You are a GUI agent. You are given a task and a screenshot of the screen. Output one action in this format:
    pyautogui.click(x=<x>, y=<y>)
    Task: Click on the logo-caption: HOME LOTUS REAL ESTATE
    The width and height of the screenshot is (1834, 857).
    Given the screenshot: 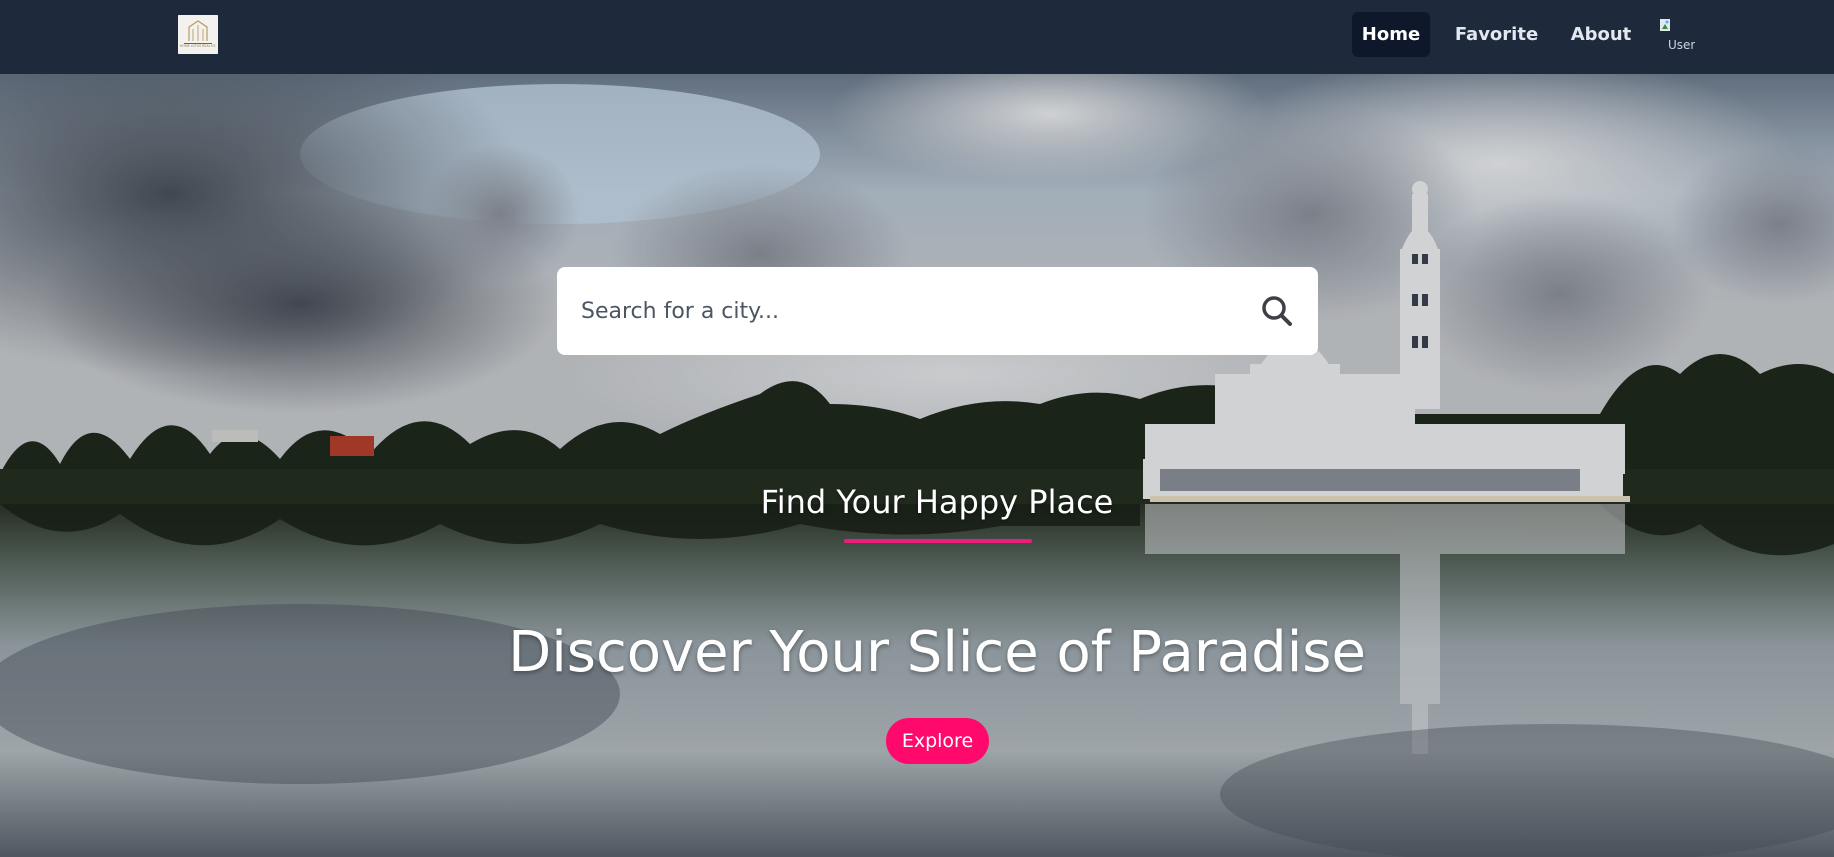 What is the action you would take?
    pyautogui.click(x=198, y=46)
    